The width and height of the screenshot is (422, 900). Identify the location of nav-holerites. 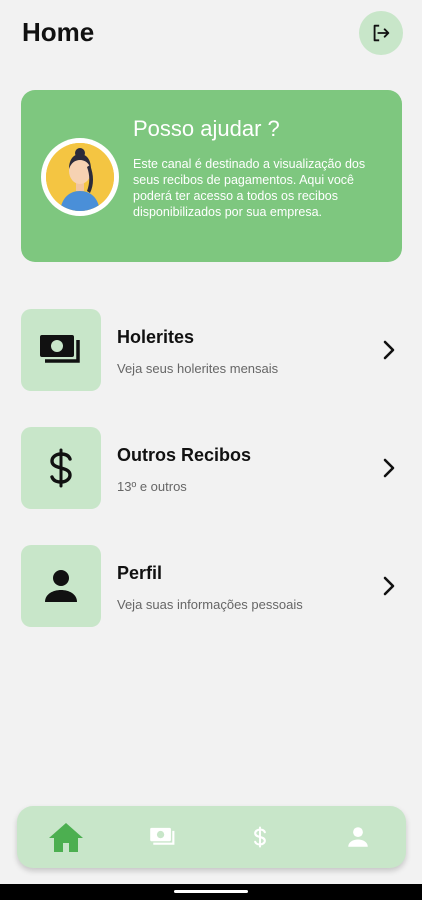
(163, 837).